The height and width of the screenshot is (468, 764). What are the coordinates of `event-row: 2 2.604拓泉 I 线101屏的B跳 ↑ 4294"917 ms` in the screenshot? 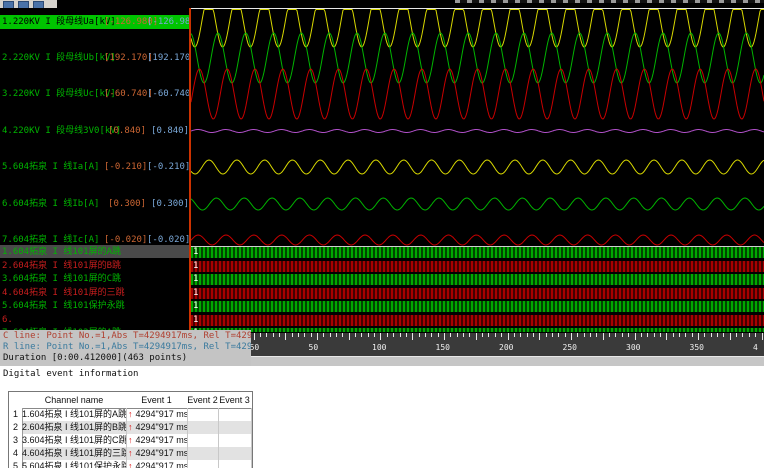 It's located at (130, 427).